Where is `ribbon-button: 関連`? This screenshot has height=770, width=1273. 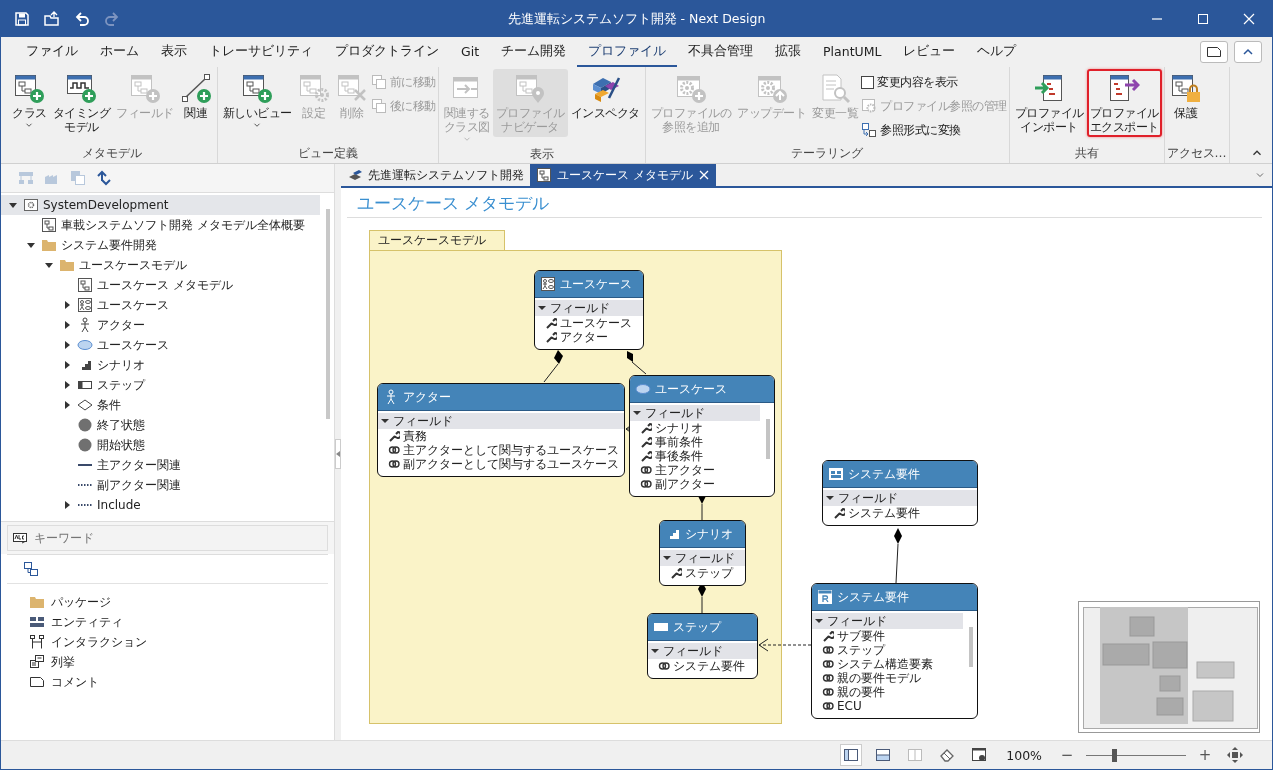 ribbon-button: 関連 is located at coordinates (195, 96).